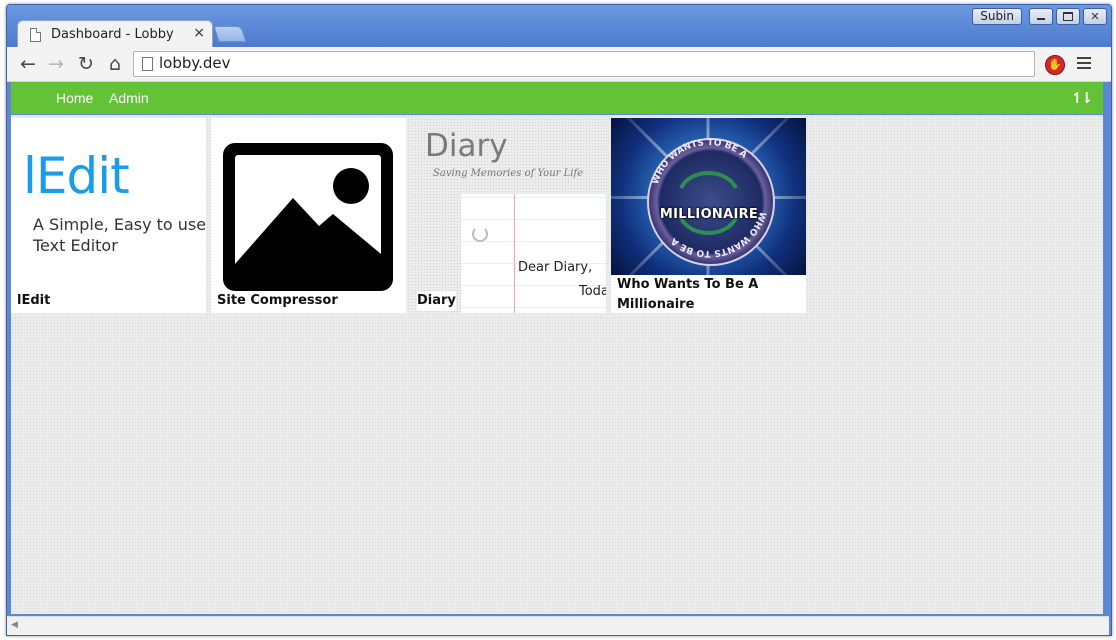 This screenshot has width=1116, height=640. What do you see at coordinates (436, 301) in the screenshot?
I see `app-name: Diary` at bounding box center [436, 301].